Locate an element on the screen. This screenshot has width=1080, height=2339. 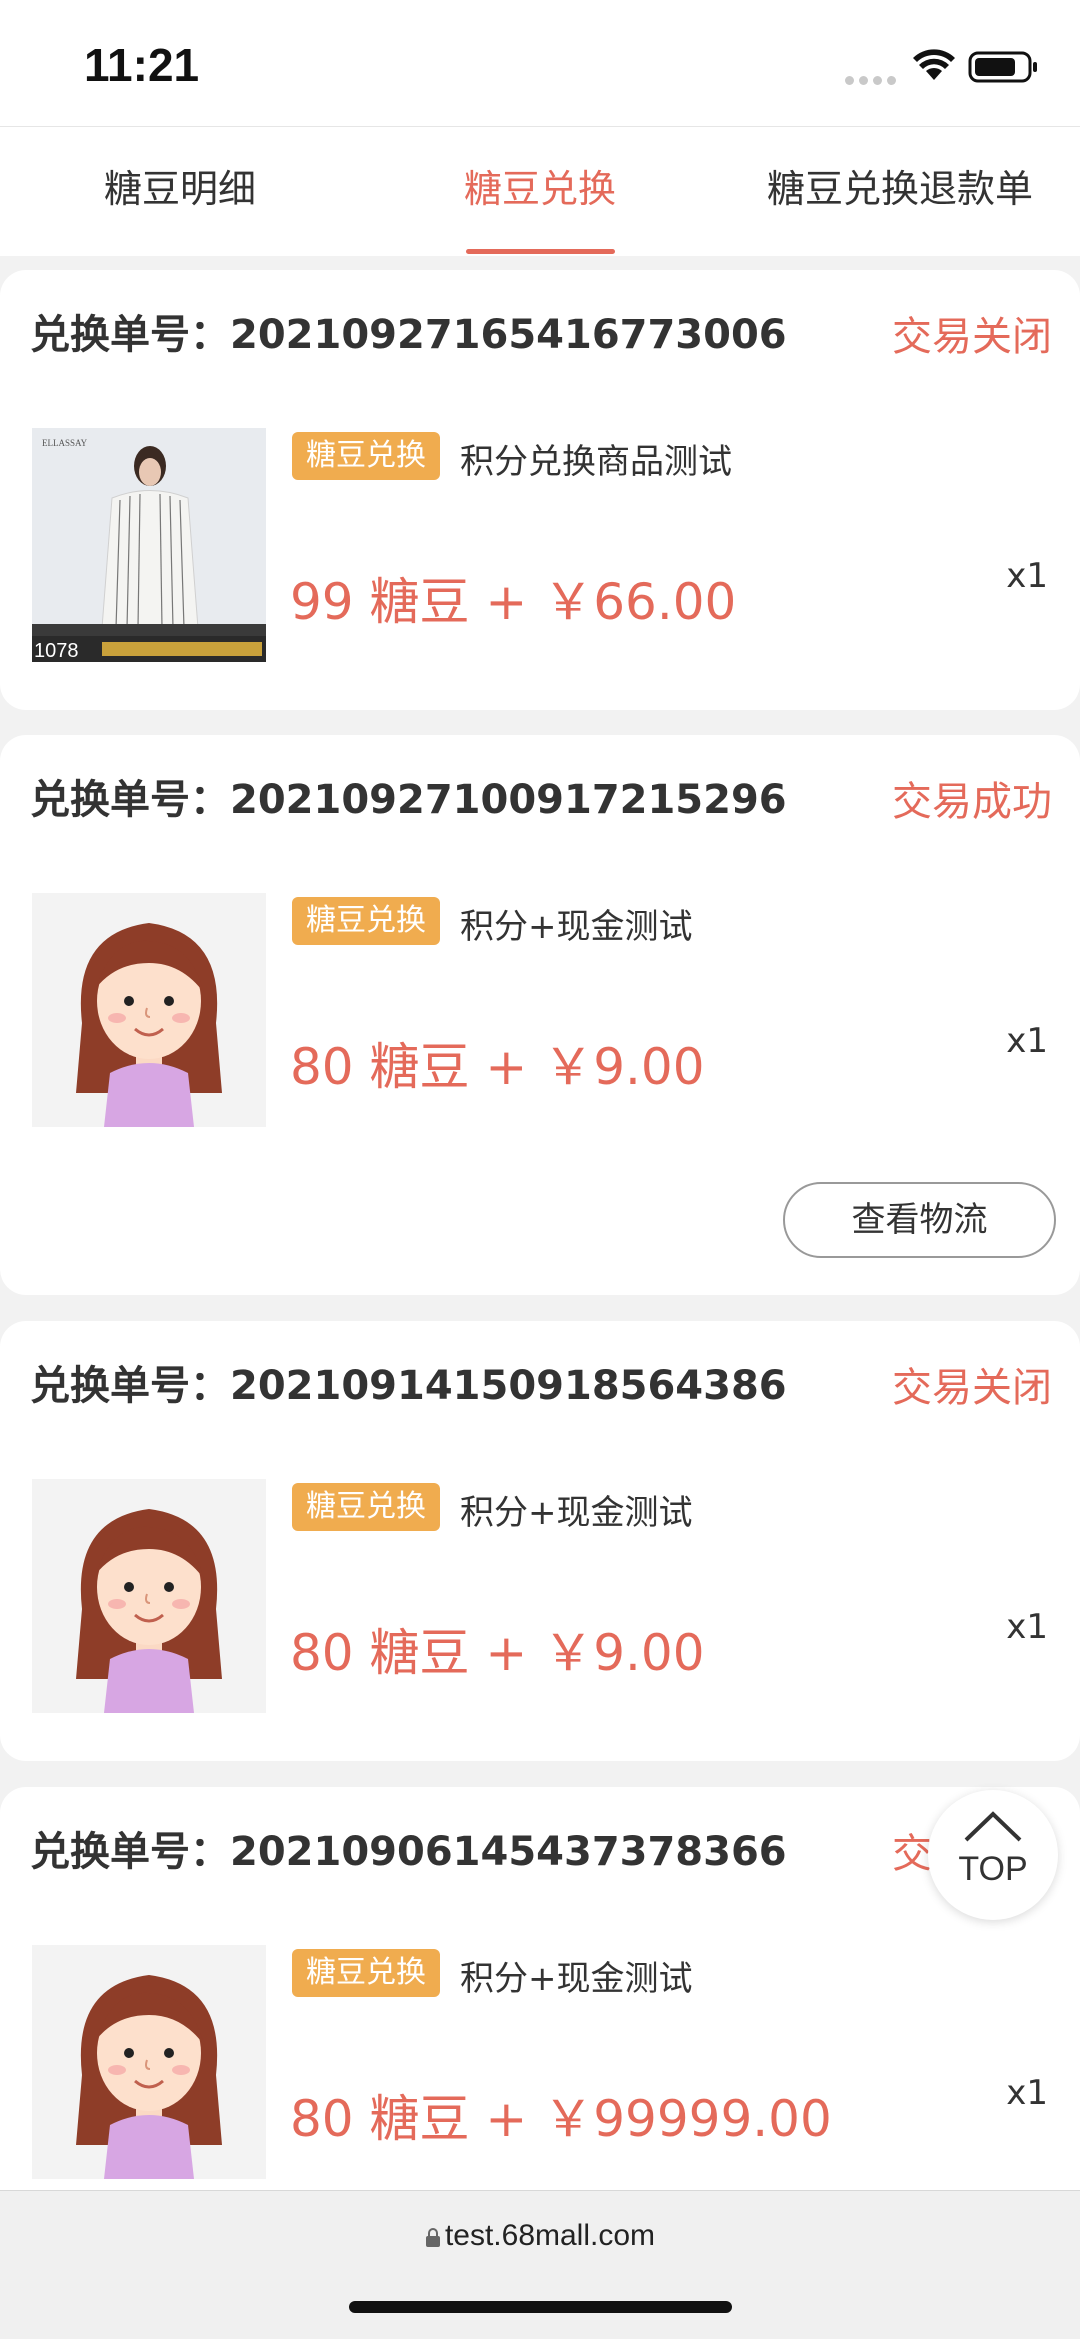
back-to-top-button: TOP is located at coordinates (993, 1855).